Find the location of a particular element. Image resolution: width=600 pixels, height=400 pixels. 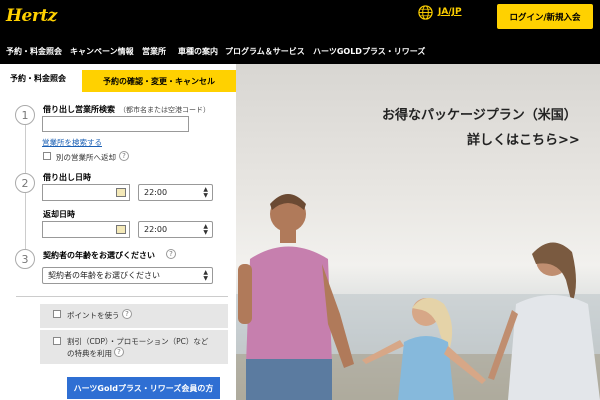

use-points-checkbox is located at coordinates (57, 314).